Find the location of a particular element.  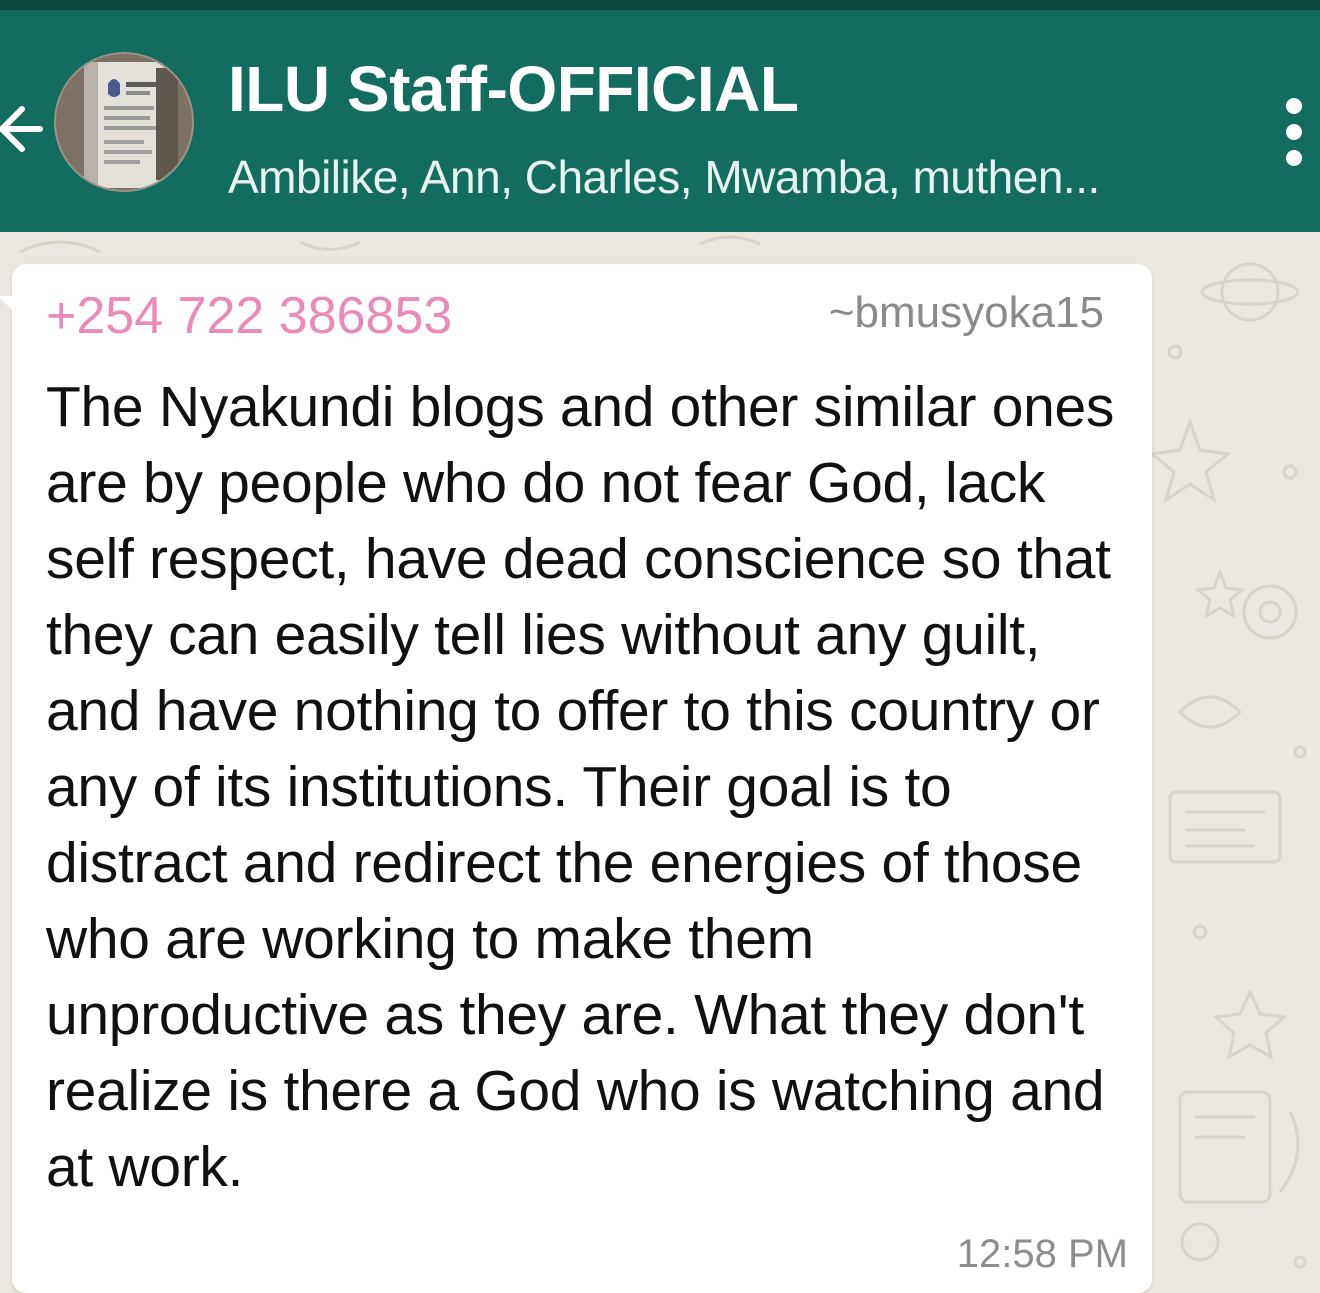

sender-name: ~bmusyoka15 is located at coordinates (966, 312).